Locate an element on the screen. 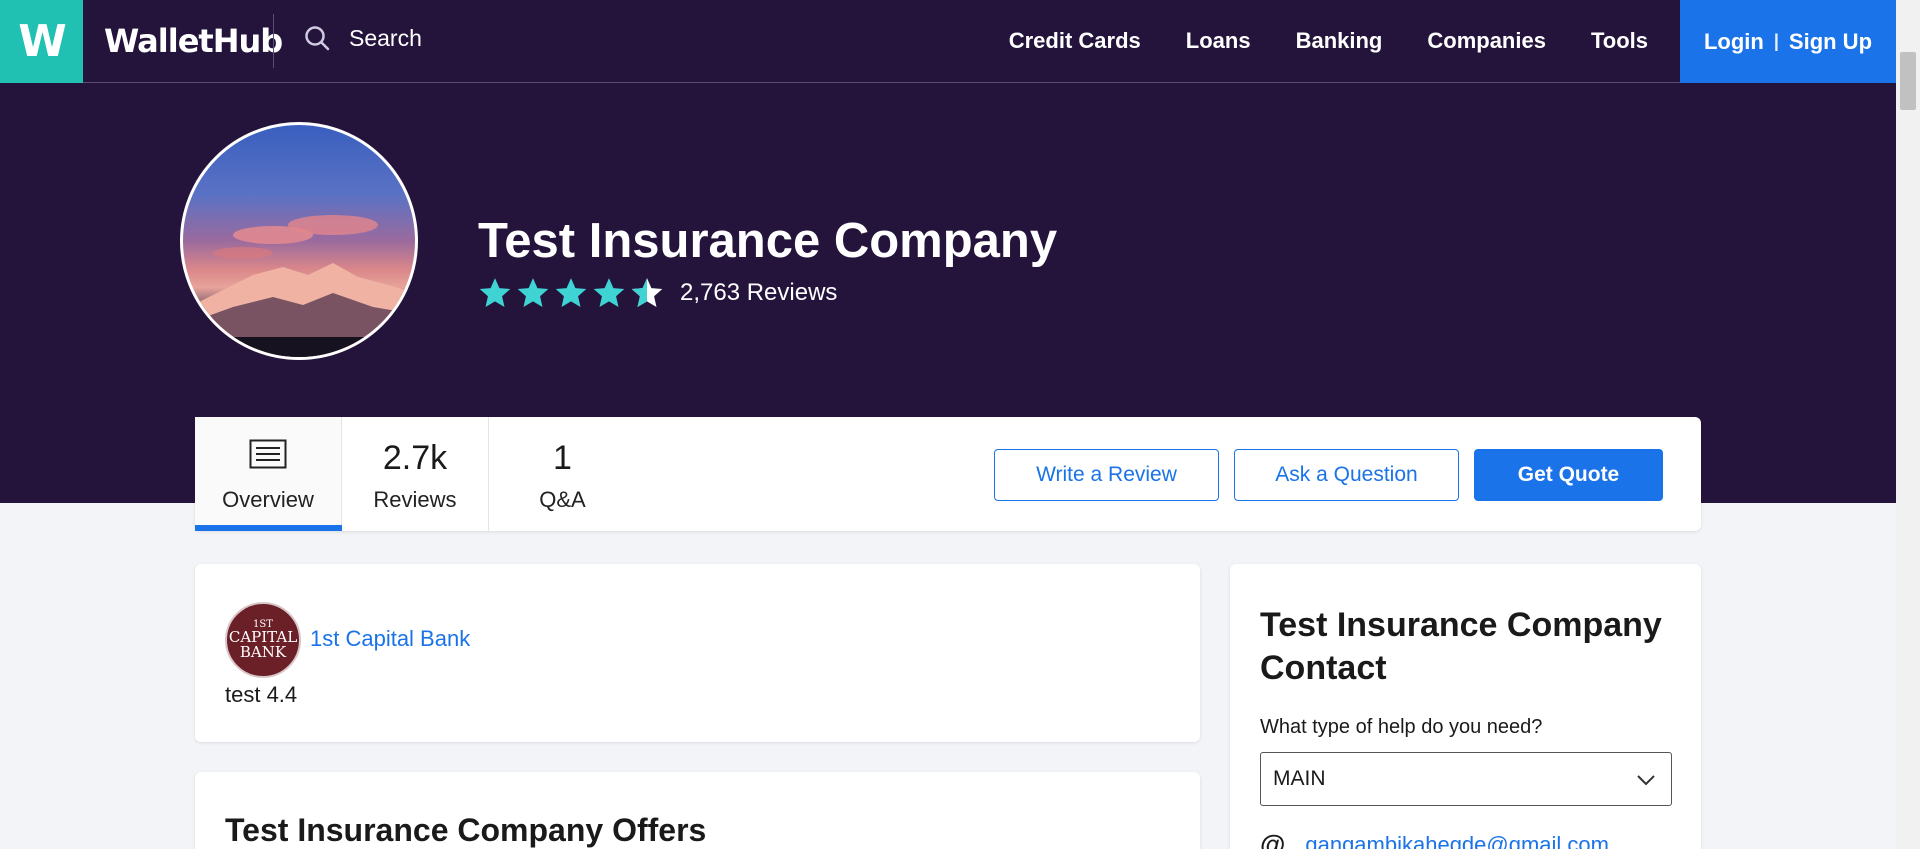 This screenshot has height=849, width=1920. tab-qa-count: 1 is located at coordinates (562, 458).